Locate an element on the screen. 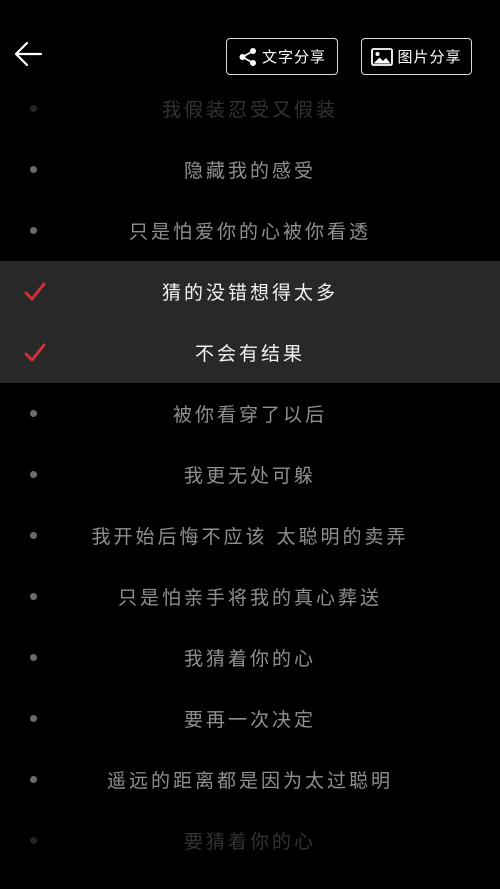 The height and width of the screenshot is (889, 500). lyric-row: 要猜着你的心 is located at coordinates (250, 840).